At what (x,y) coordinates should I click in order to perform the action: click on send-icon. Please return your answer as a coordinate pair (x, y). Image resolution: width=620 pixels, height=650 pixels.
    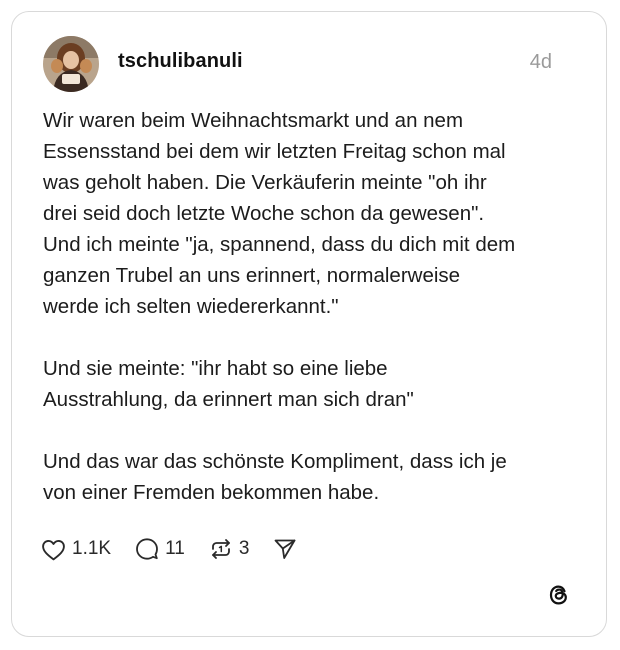
    Looking at the image, I should click on (285, 549).